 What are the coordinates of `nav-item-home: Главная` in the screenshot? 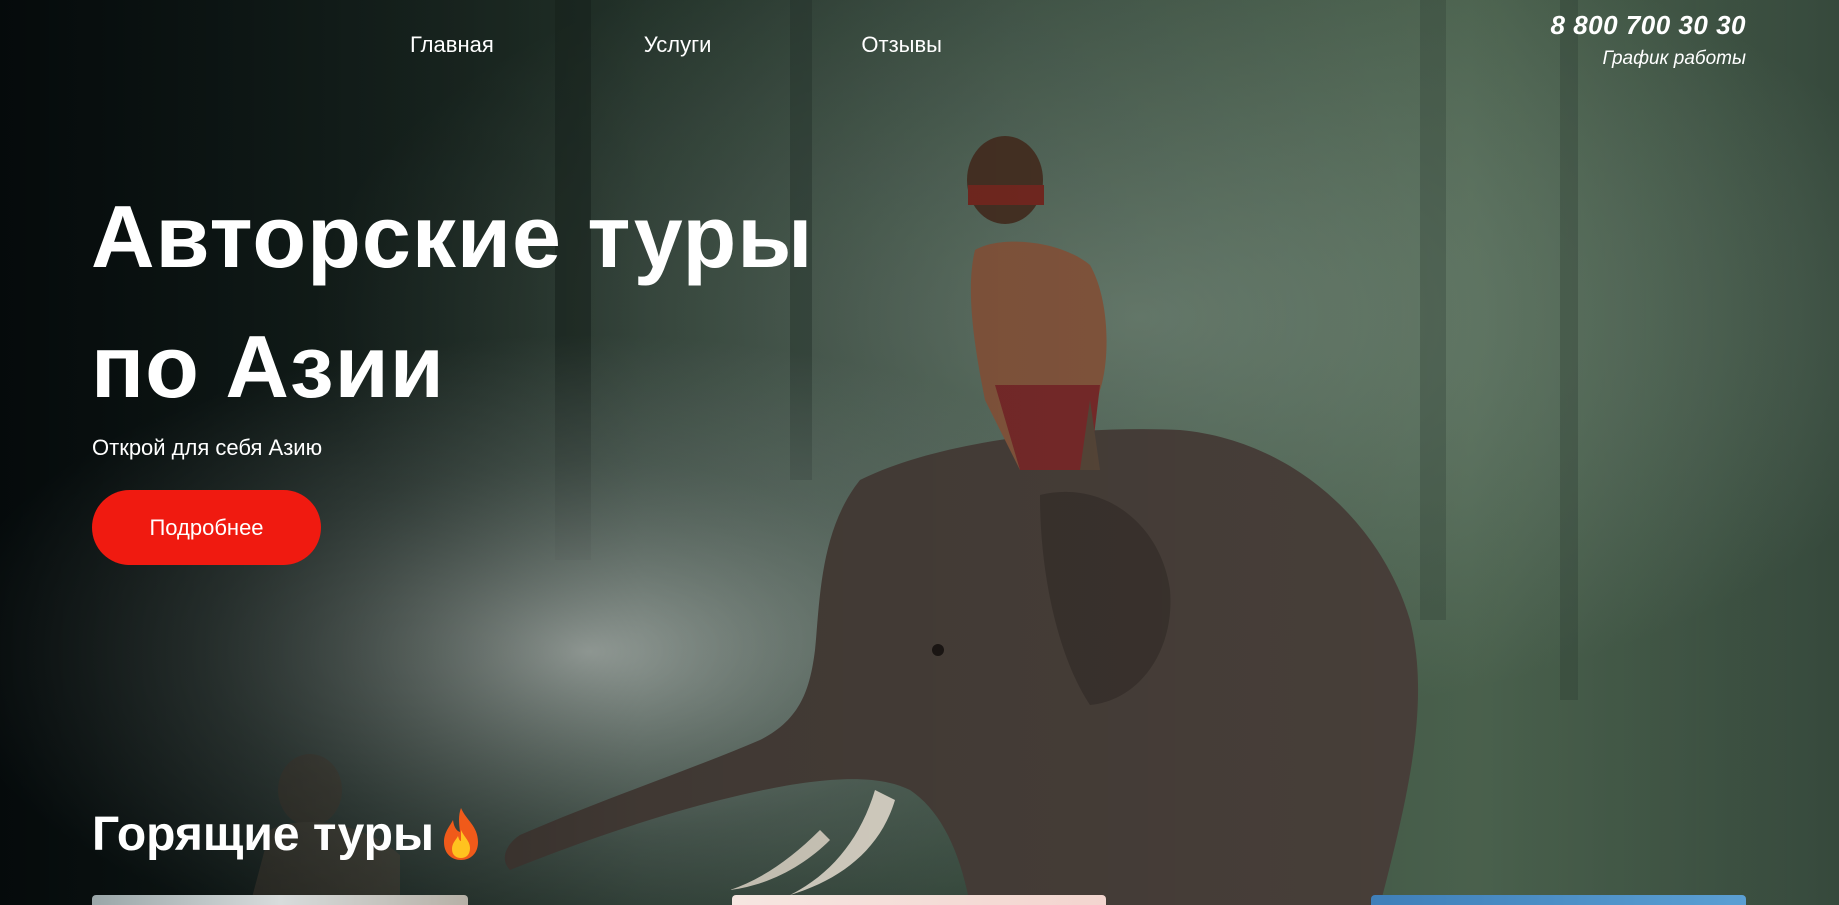 It's located at (452, 45).